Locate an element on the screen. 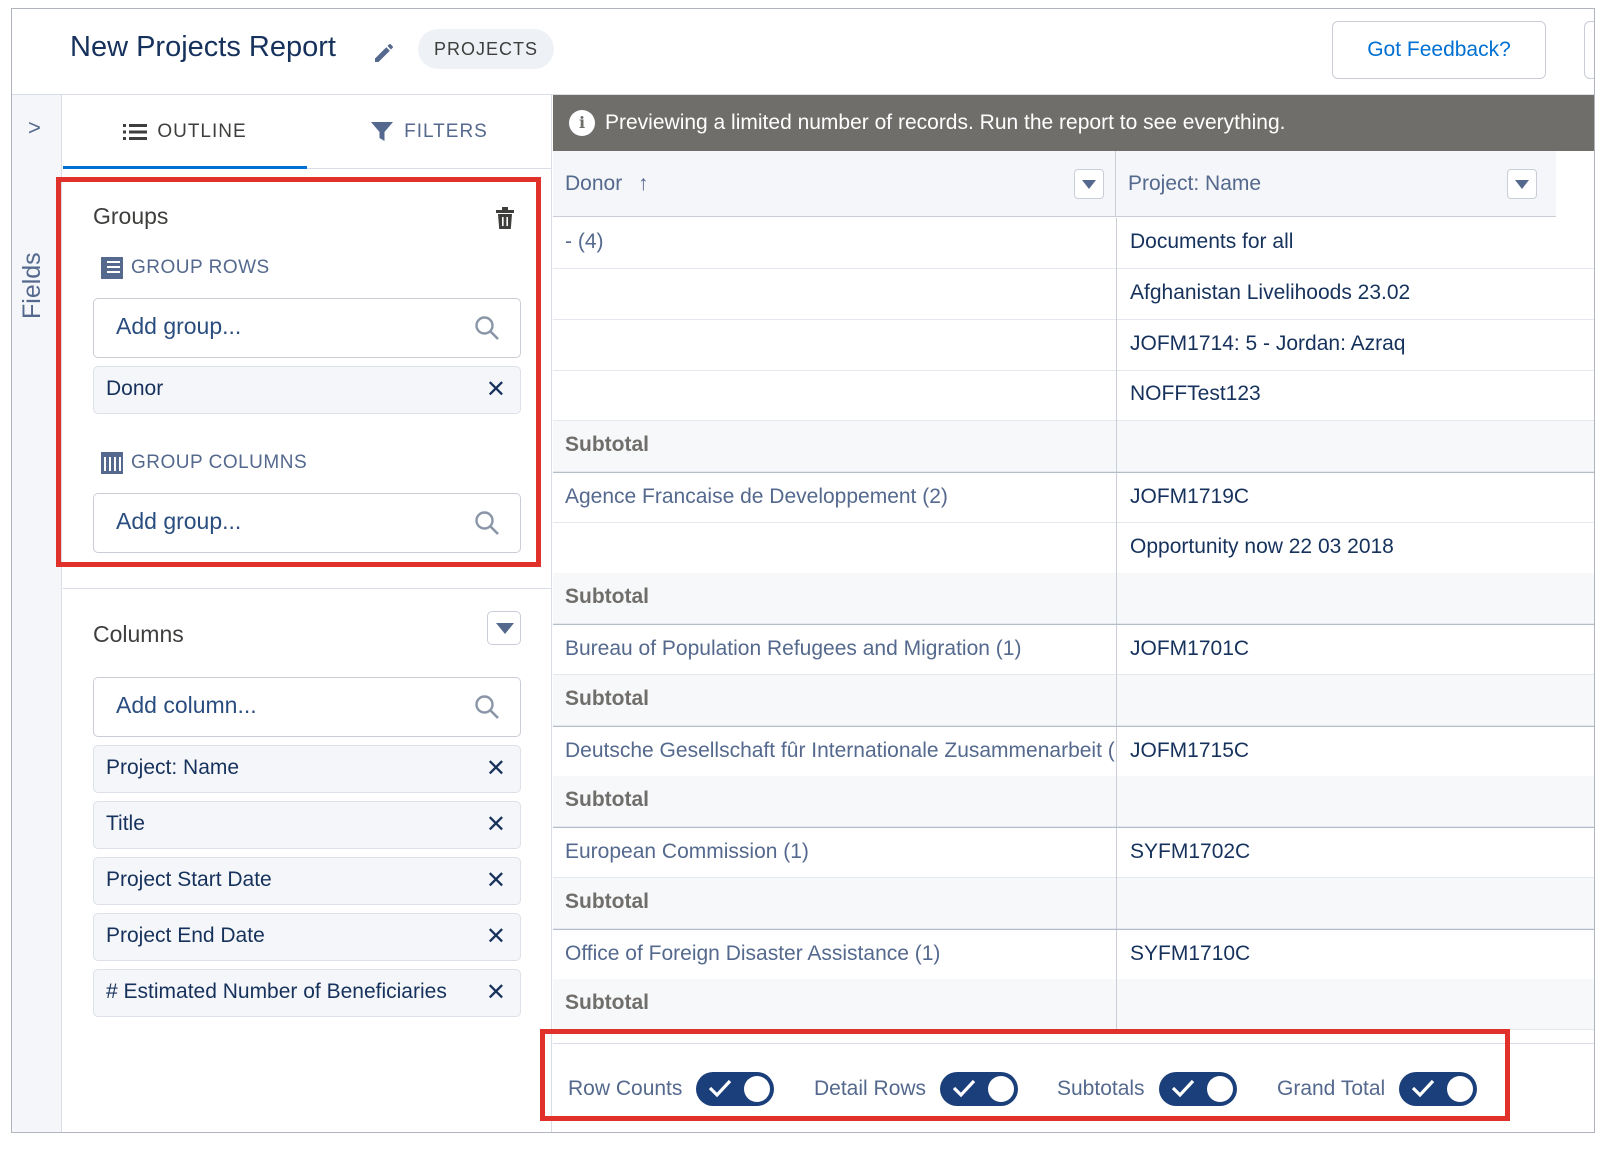 This screenshot has width=1600, height=1159. column-pill: Title ✕ is located at coordinates (307, 825).